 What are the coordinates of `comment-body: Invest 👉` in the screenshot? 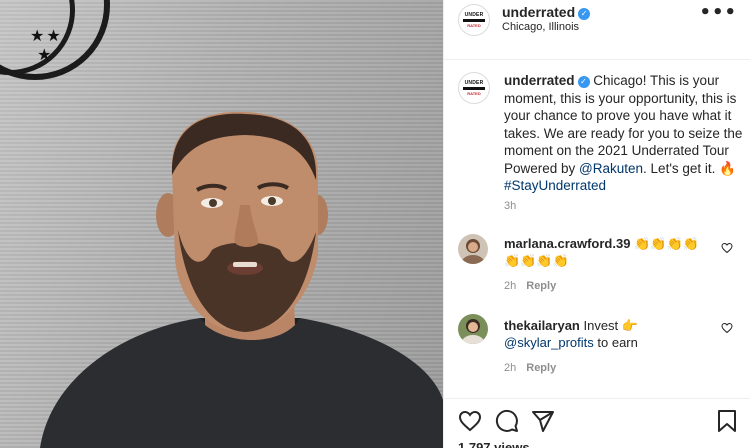 It's located at (608, 325).